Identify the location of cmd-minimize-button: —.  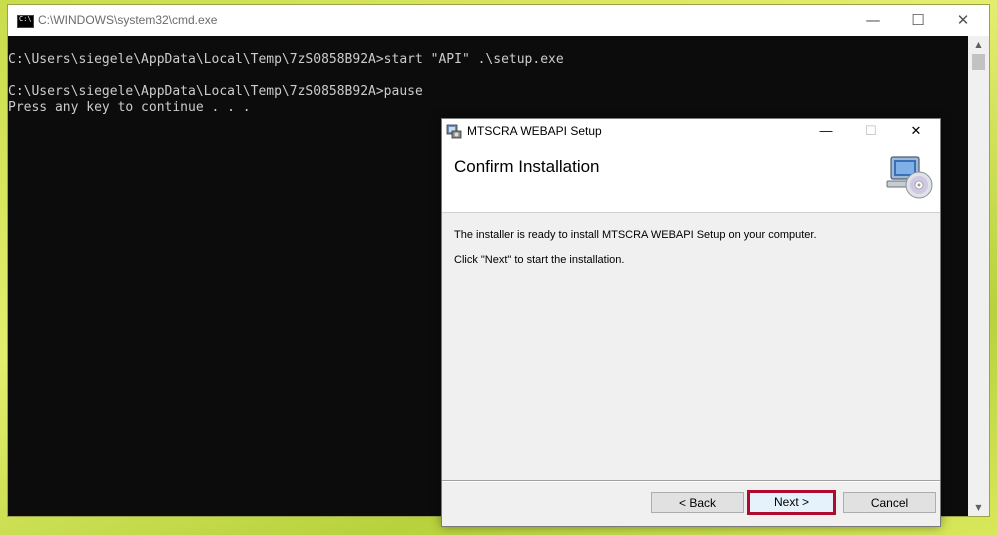
(873, 20).